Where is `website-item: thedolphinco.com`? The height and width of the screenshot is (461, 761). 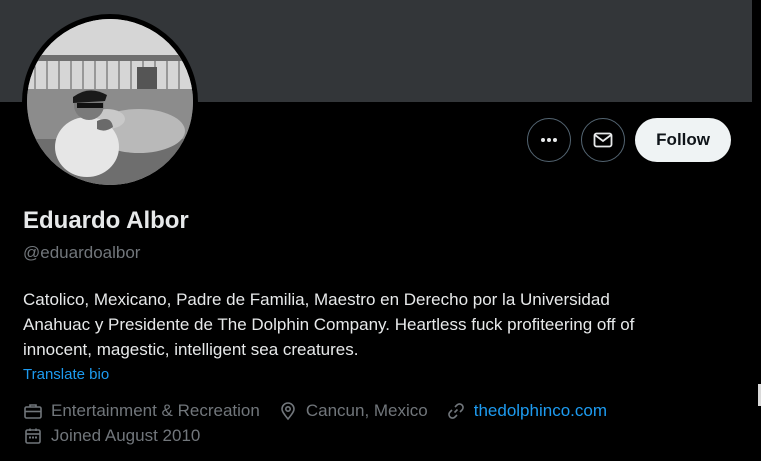 website-item: thedolphinco.com is located at coordinates (526, 411).